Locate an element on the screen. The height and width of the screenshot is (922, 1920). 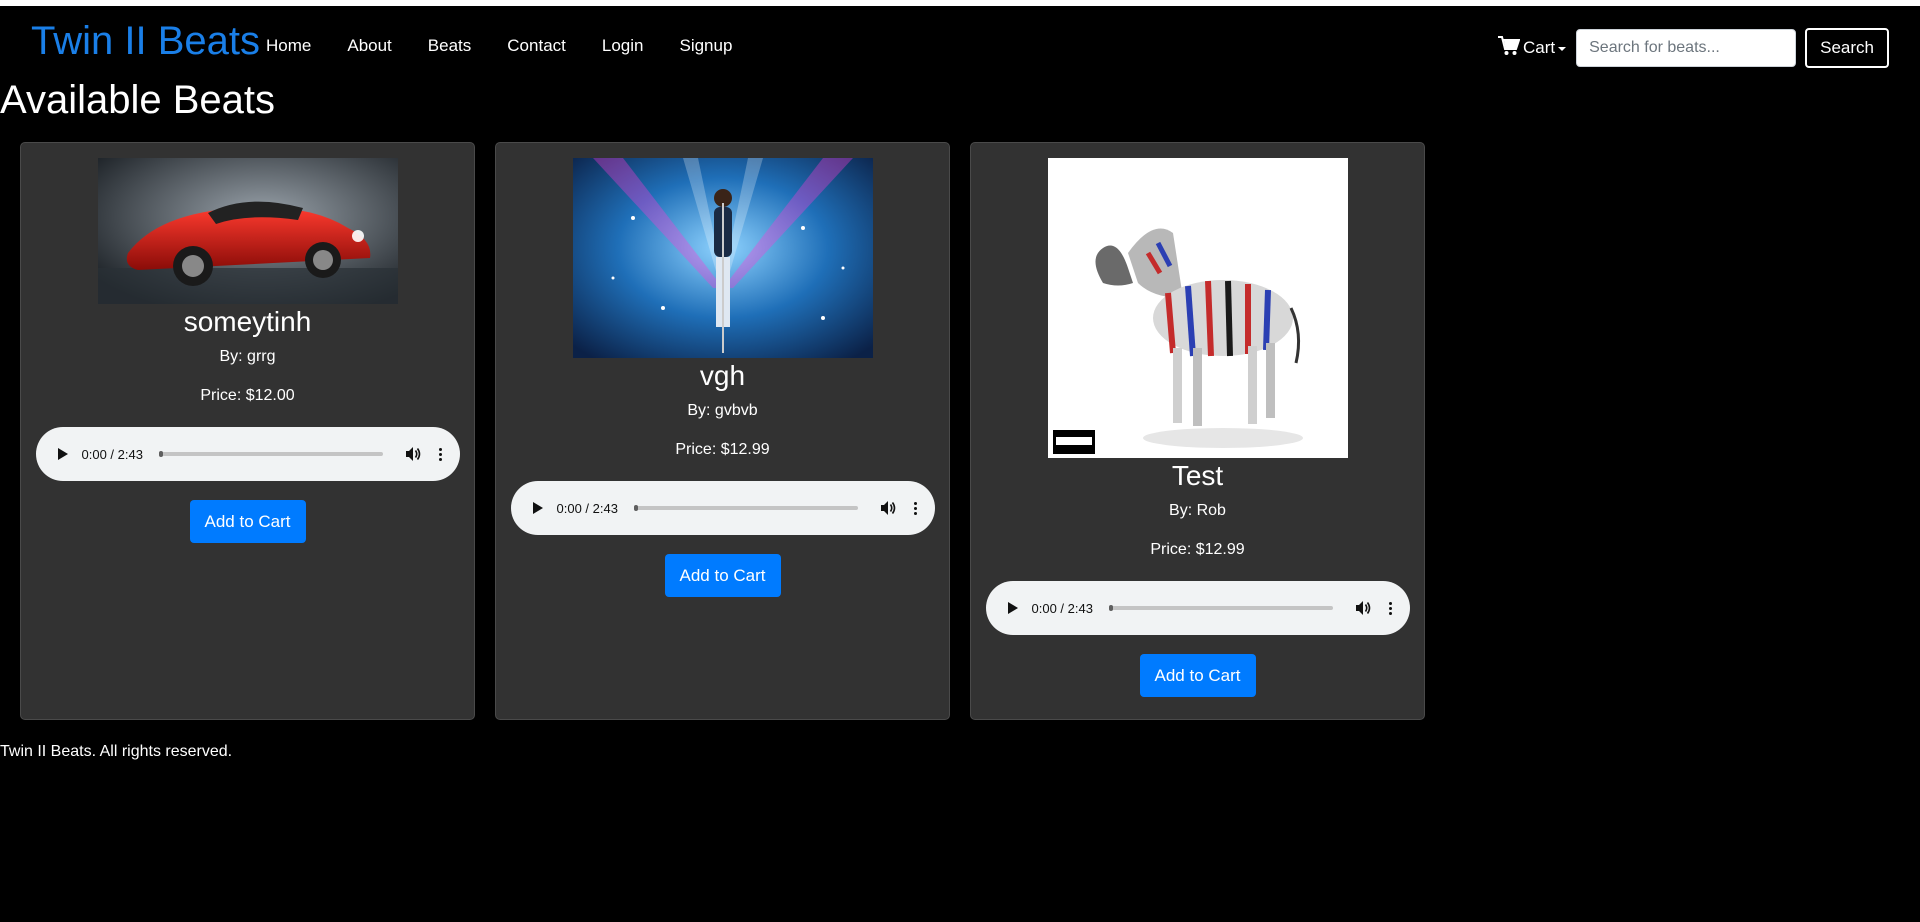
beat-artist: By: Rob is located at coordinates (1197, 511).